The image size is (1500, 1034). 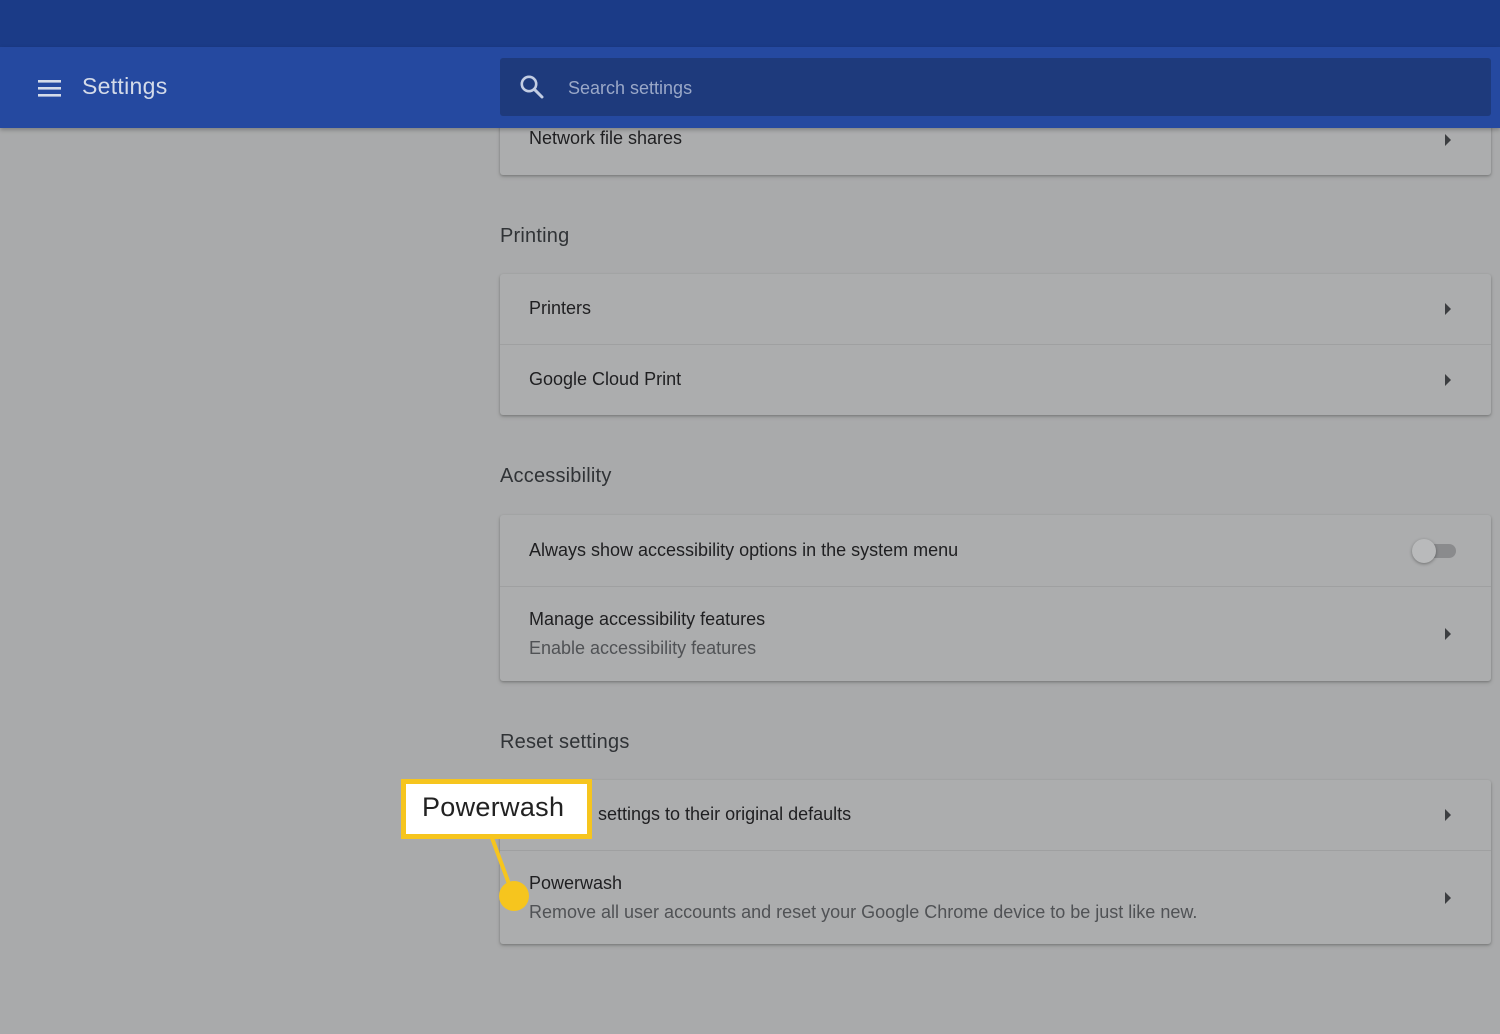 I want to click on accessibility-menu-toggle, so click(x=1435, y=551).